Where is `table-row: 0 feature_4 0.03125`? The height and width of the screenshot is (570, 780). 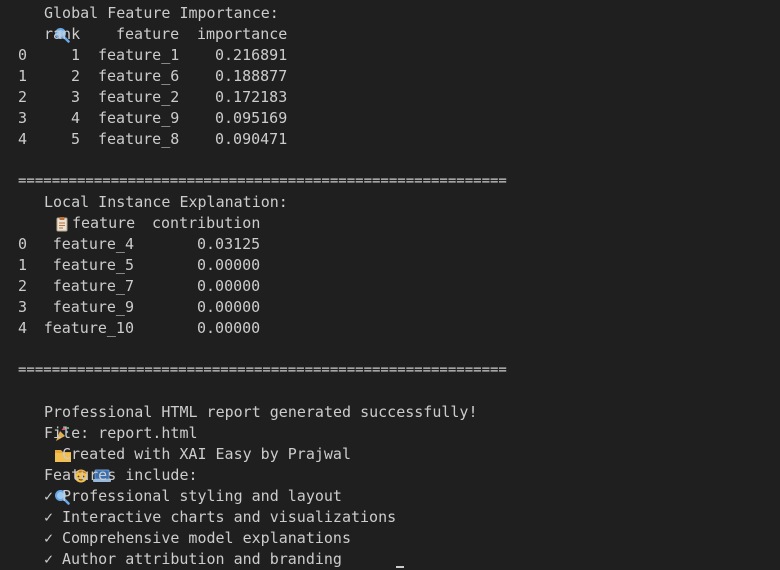
table-row: 0 feature_4 0.03125 is located at coordinates (390, 244).